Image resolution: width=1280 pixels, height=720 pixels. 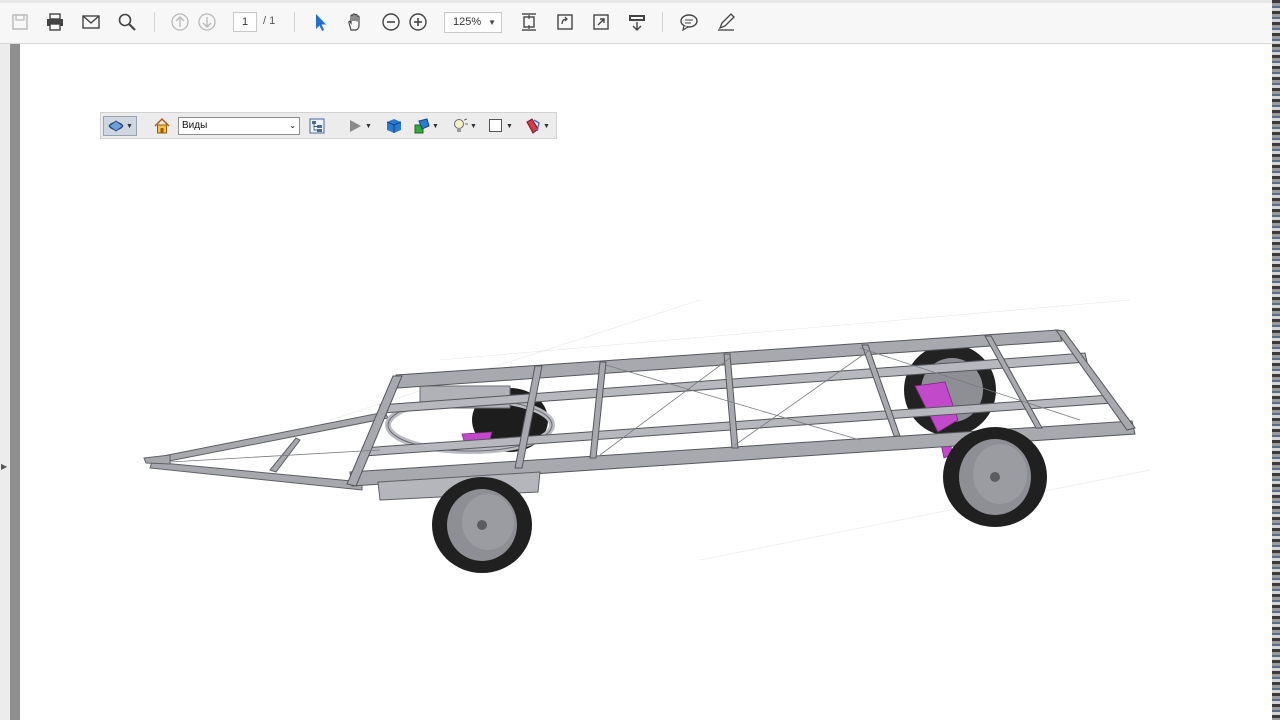 I want to click on scroll-mode-icon, so click(x=637, y=22).